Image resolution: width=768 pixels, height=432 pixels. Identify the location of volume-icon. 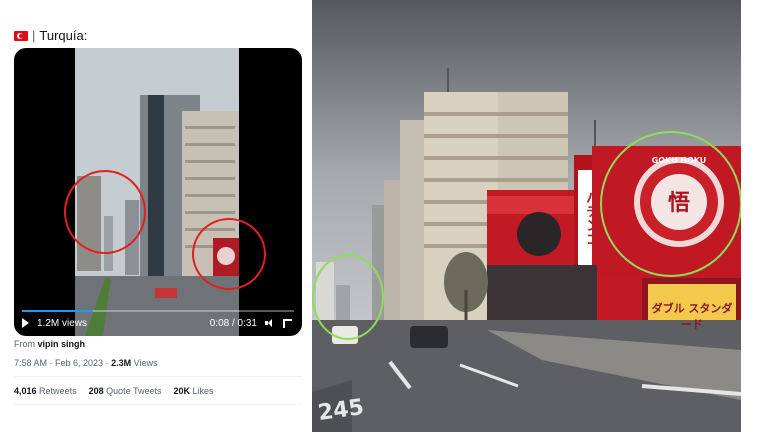
(270, 323).